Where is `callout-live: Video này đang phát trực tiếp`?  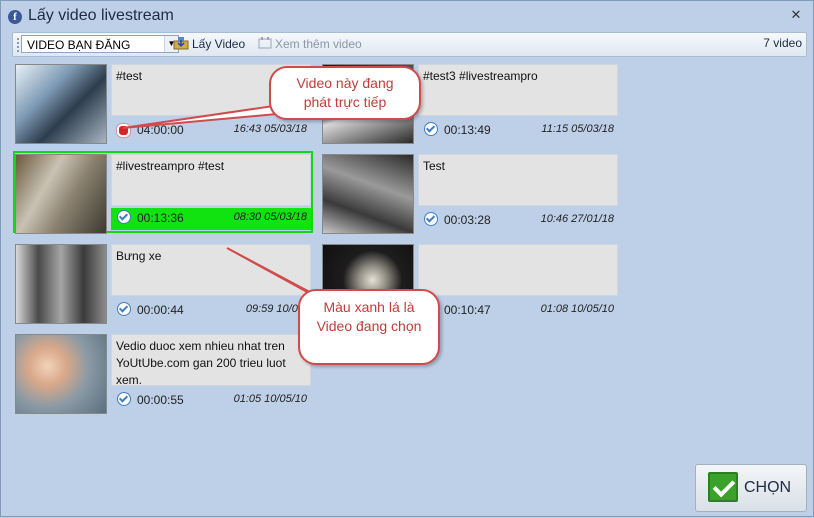 callout-live: Video này đang phát trực tiếp is located at coordinates (345, 93).